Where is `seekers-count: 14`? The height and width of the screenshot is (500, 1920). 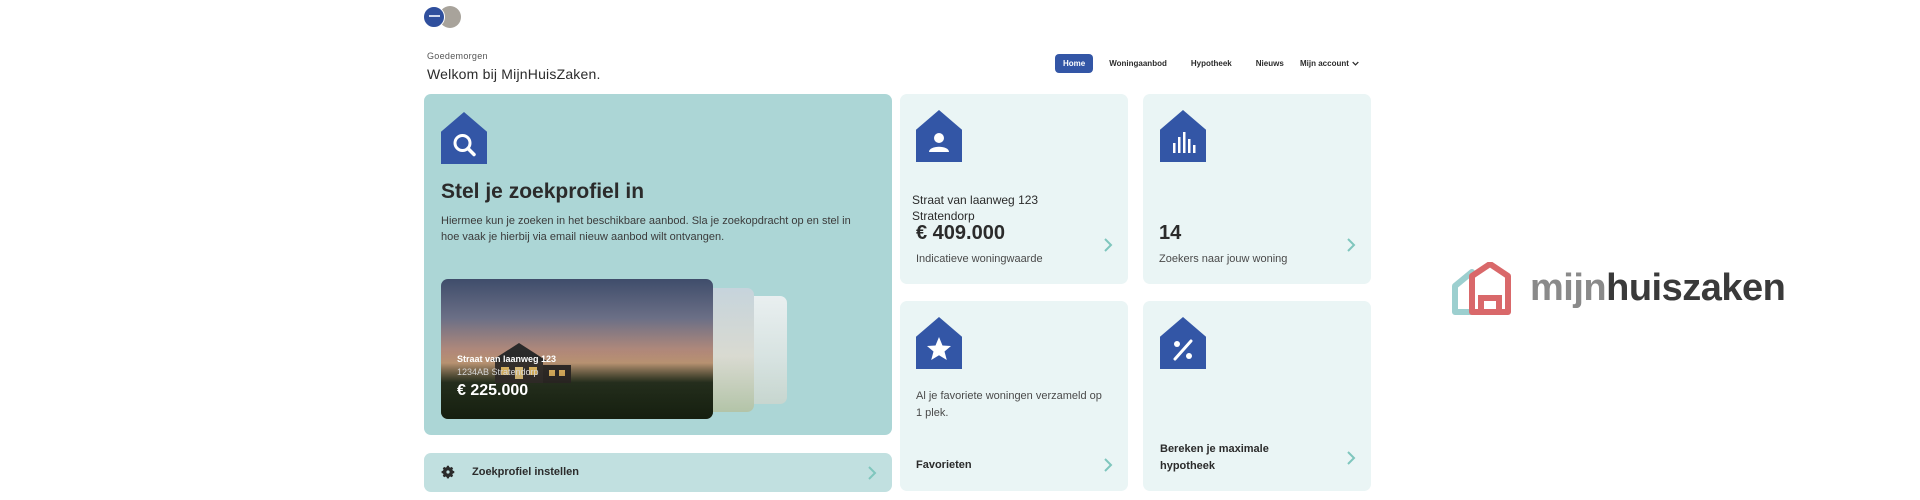 seekers-count: 14 is located at coordinates (1170, 233).